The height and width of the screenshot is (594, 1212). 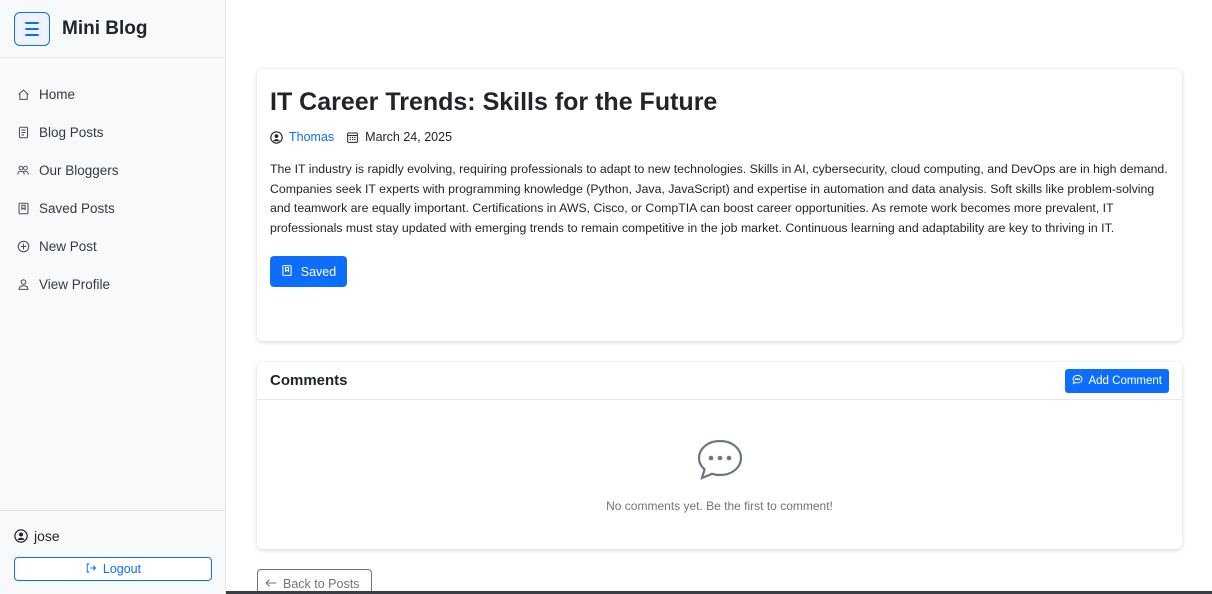 I want to click on hamburger-menu-button, so click(x=32, y=28).